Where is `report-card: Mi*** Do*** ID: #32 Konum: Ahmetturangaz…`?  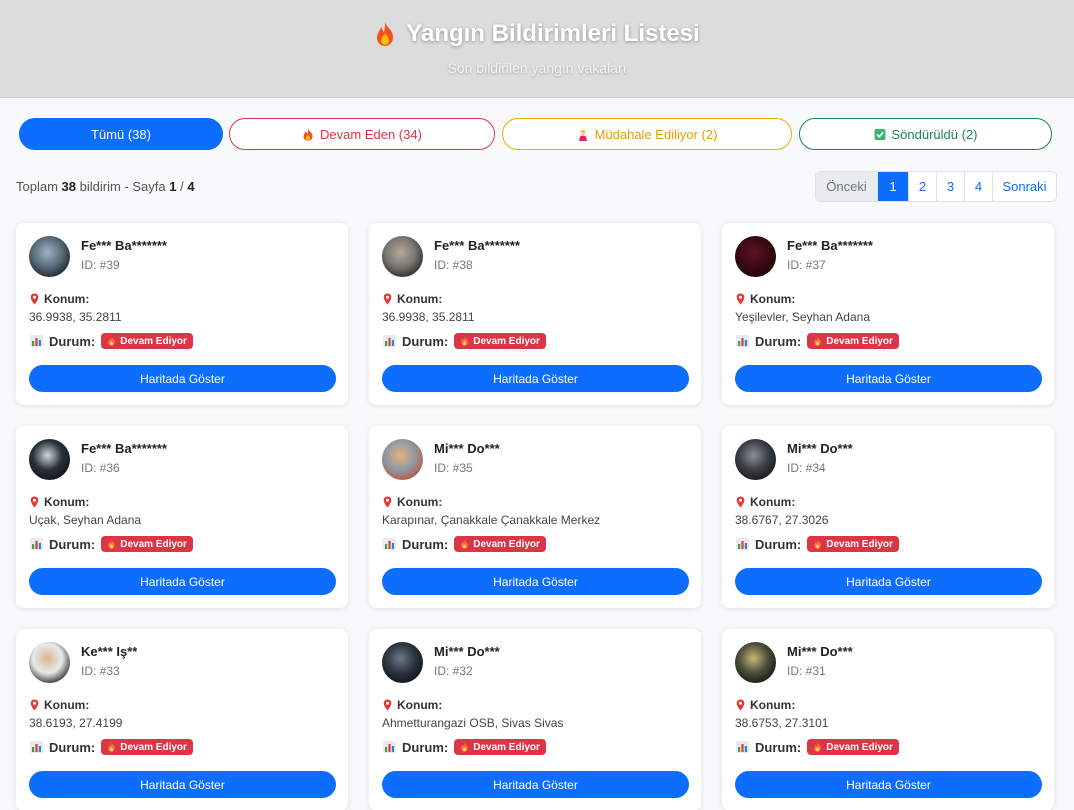
report-card: Mi*** Do*** ID: #32 Konum: Ahmetturangaz… is located at coordinates (535, 719).